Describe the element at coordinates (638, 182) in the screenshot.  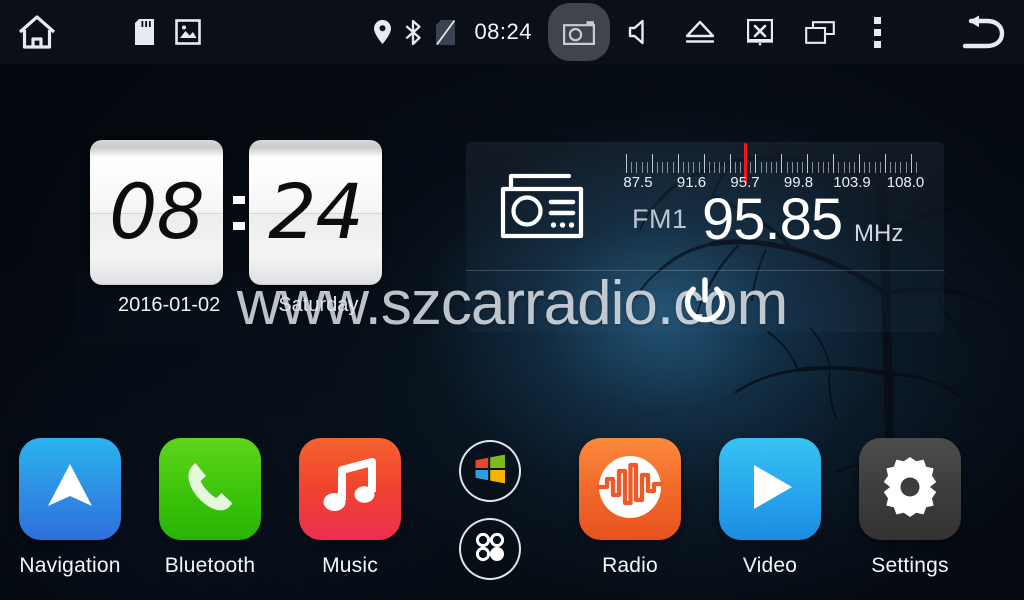
I see `radio-scale-label: 87.5` at that location.